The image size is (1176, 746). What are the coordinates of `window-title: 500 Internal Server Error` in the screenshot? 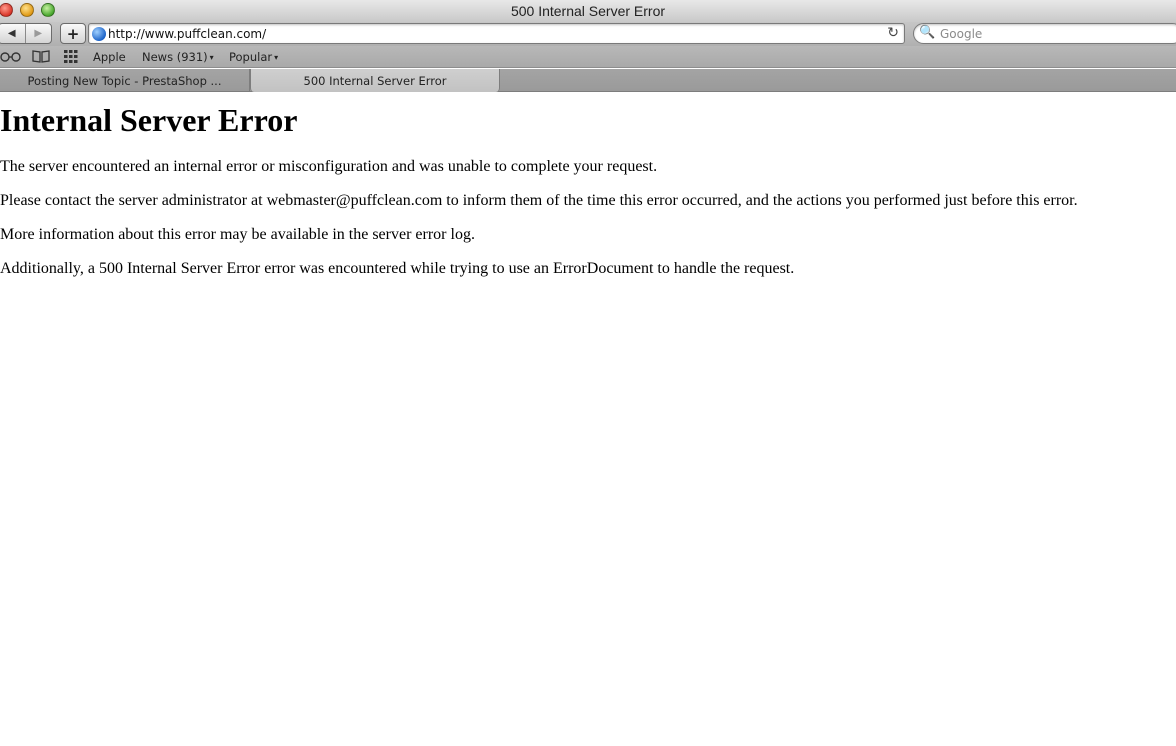 It's located at (588, 11).